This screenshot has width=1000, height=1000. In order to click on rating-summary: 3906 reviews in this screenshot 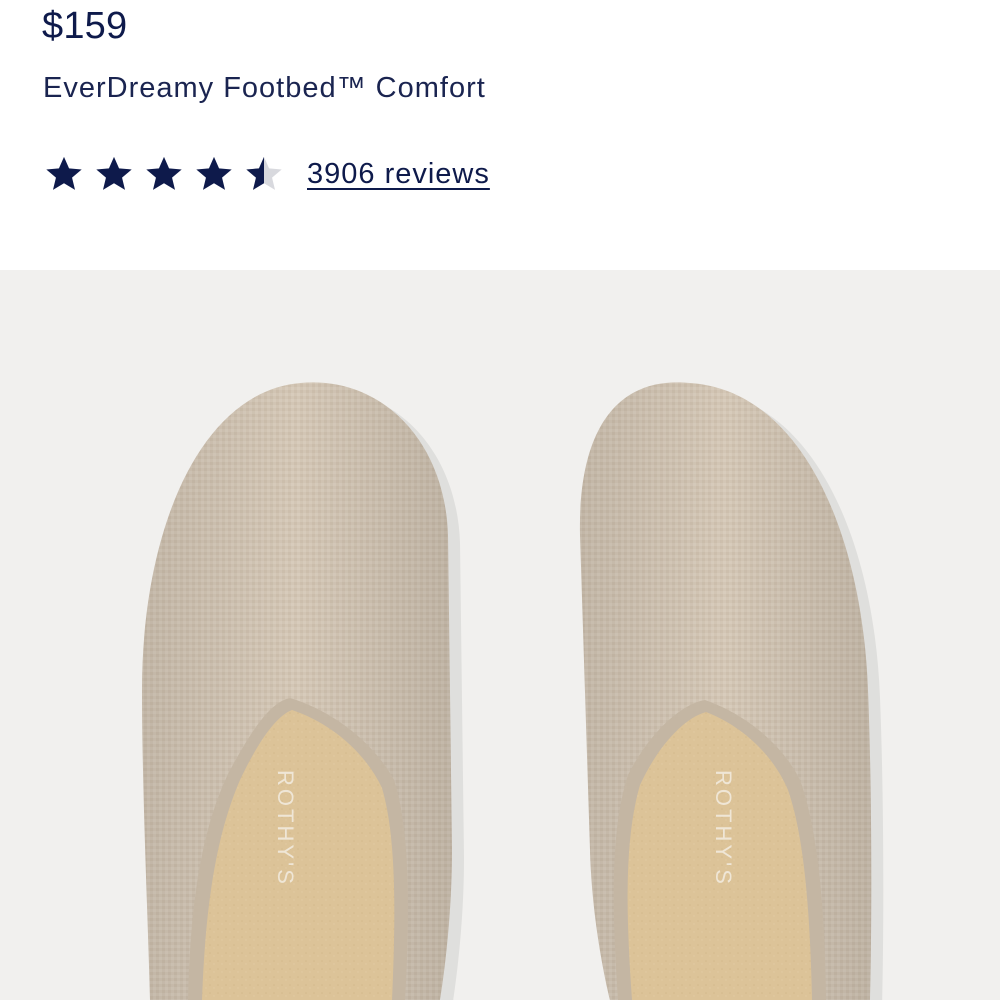, I will do `click(266, 174)`.